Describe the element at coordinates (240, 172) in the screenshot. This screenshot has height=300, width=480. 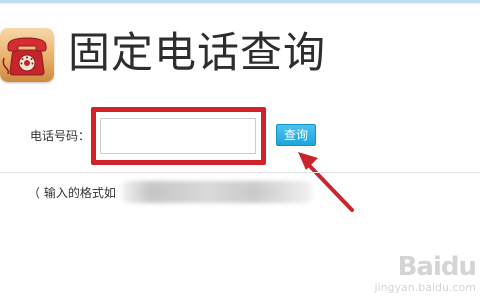
I see `divider` at that location.